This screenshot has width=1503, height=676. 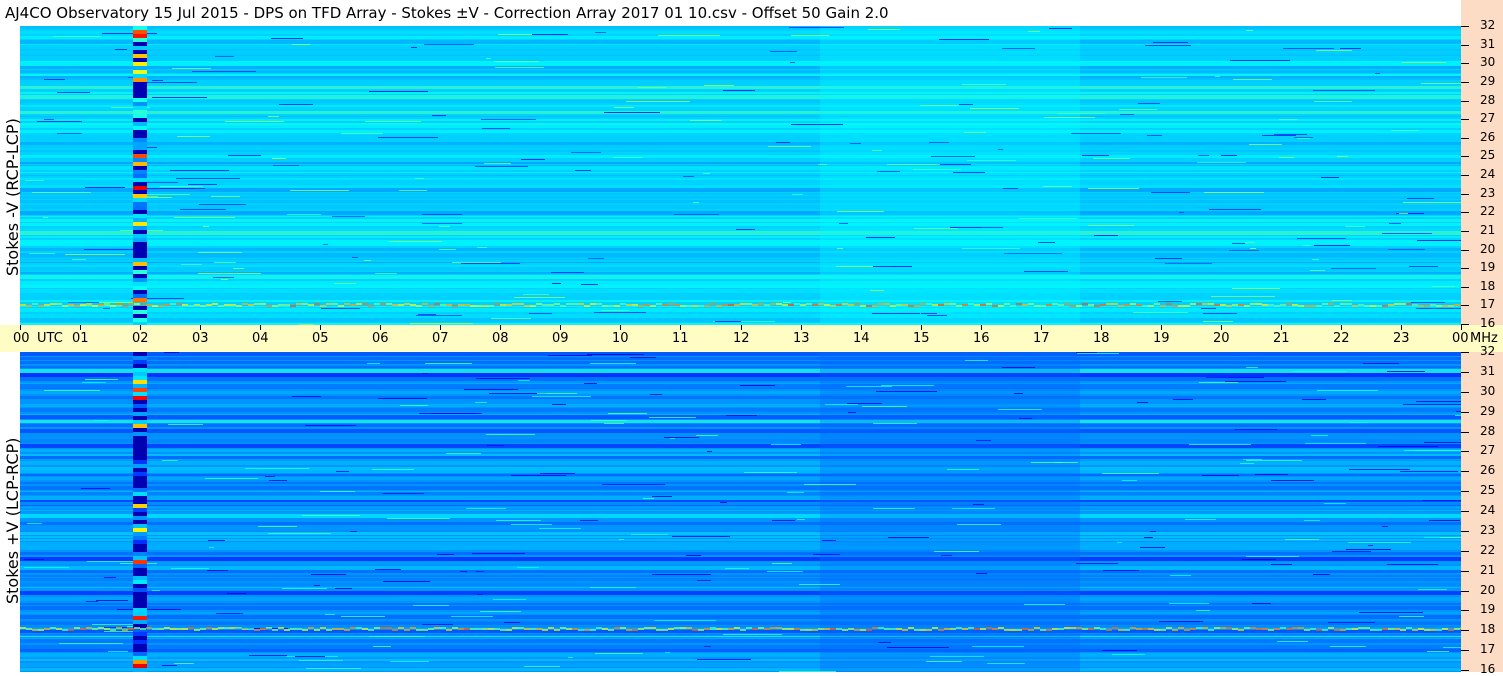 What do you see at coordinates (1465, 412) in the screenshot?
I see `freq-tick-mark-bottom` at bounding box center [1465, 412].